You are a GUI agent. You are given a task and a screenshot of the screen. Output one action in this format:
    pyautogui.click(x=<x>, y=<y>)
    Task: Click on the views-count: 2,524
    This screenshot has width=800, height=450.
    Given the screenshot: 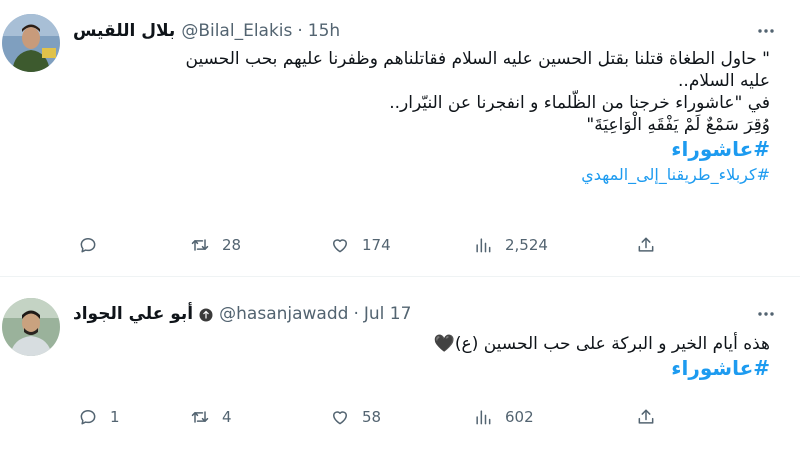 What is the action you would take?
    pyautogui.click(x=526, y=245)
    